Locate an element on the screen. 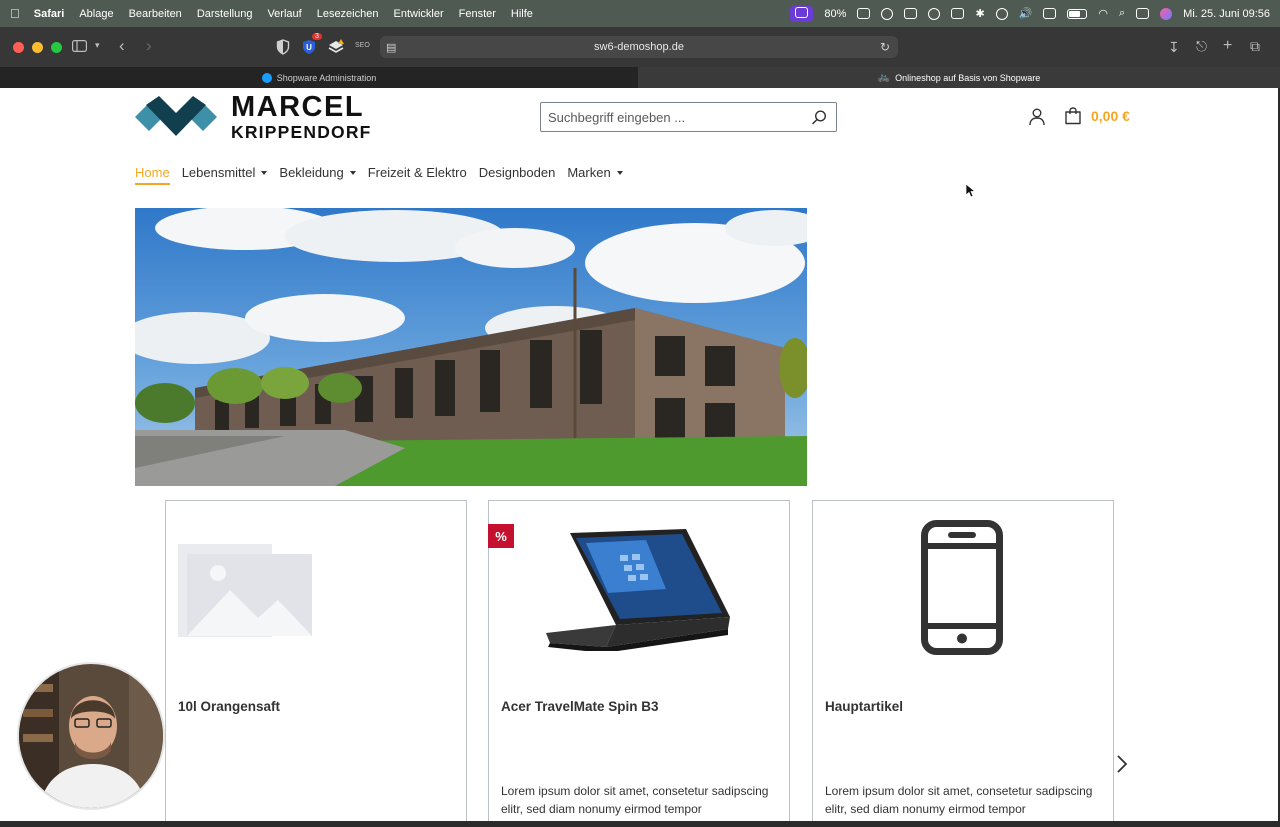 Image resolution: width=1280 pixels, height=827 pixels. slider-next-chevron-icon is located at coordinates (1122, 764).